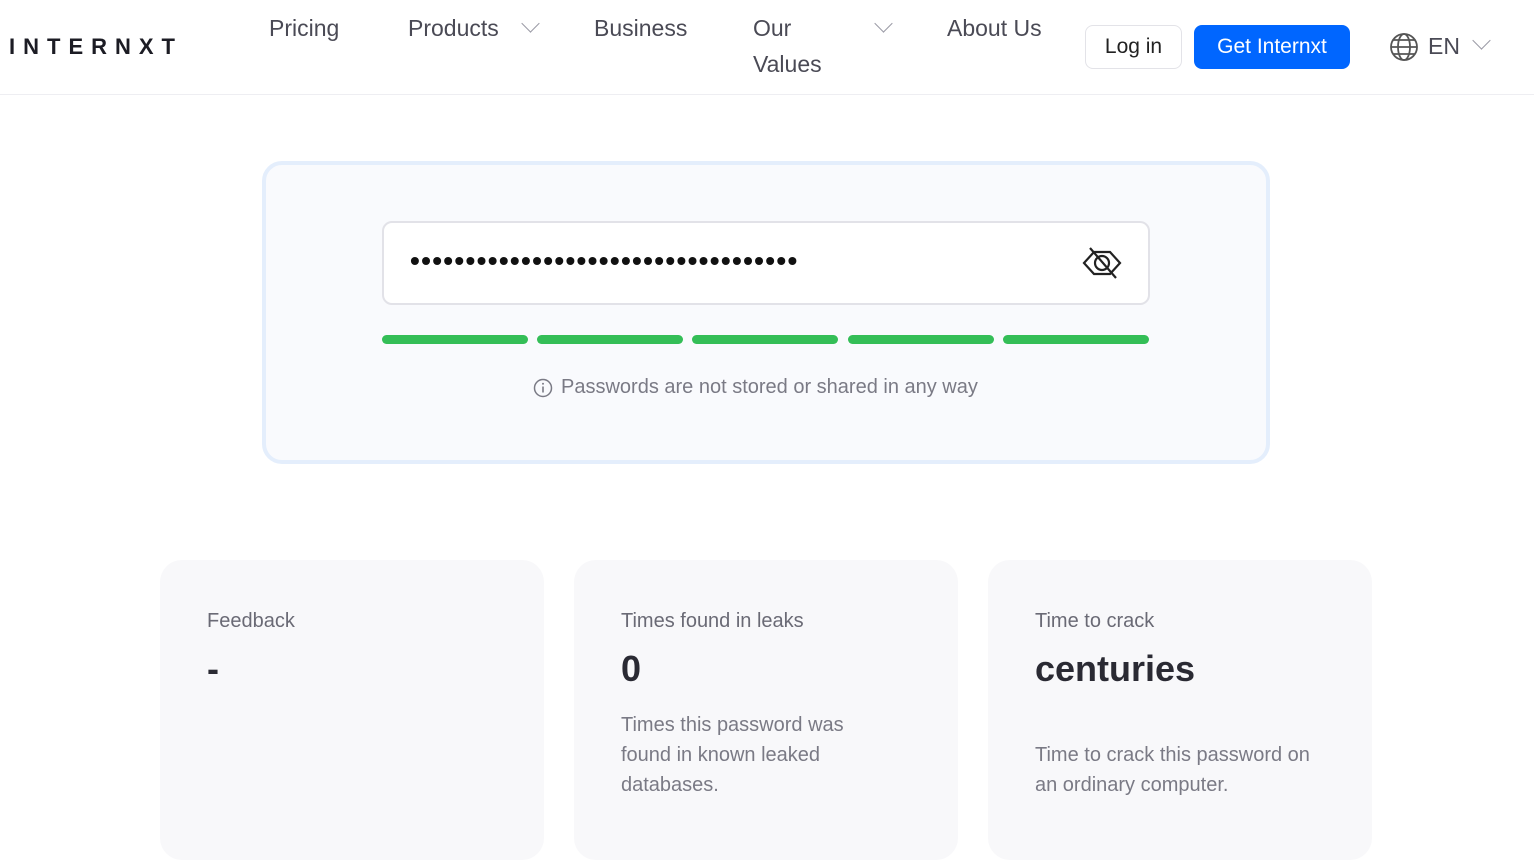  I want to click on password-input: •••••••••••••••••••••••••••••••••••, so click(766, 263).